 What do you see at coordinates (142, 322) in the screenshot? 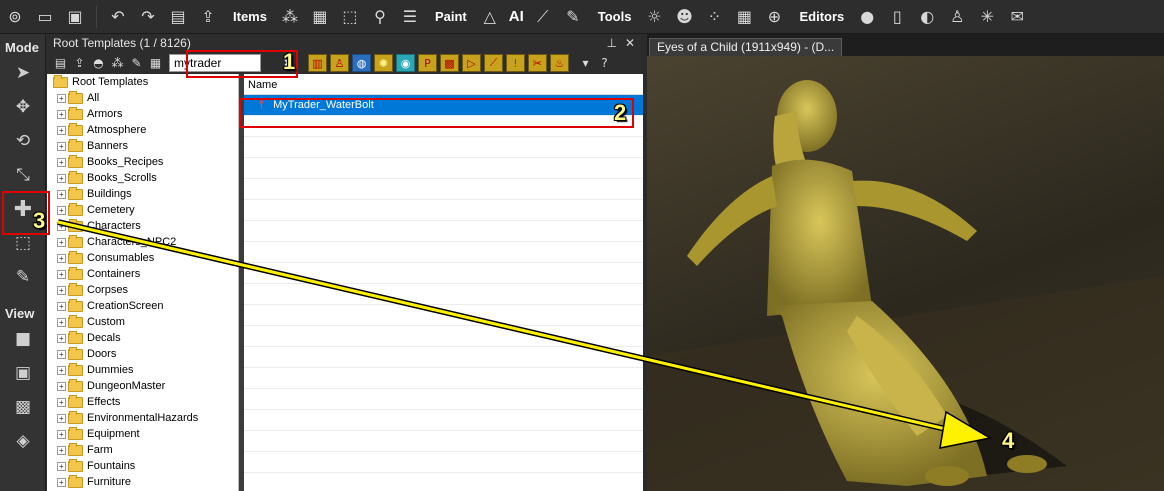
I see `tree-item: + Custom` at bounding box center [142, 322].